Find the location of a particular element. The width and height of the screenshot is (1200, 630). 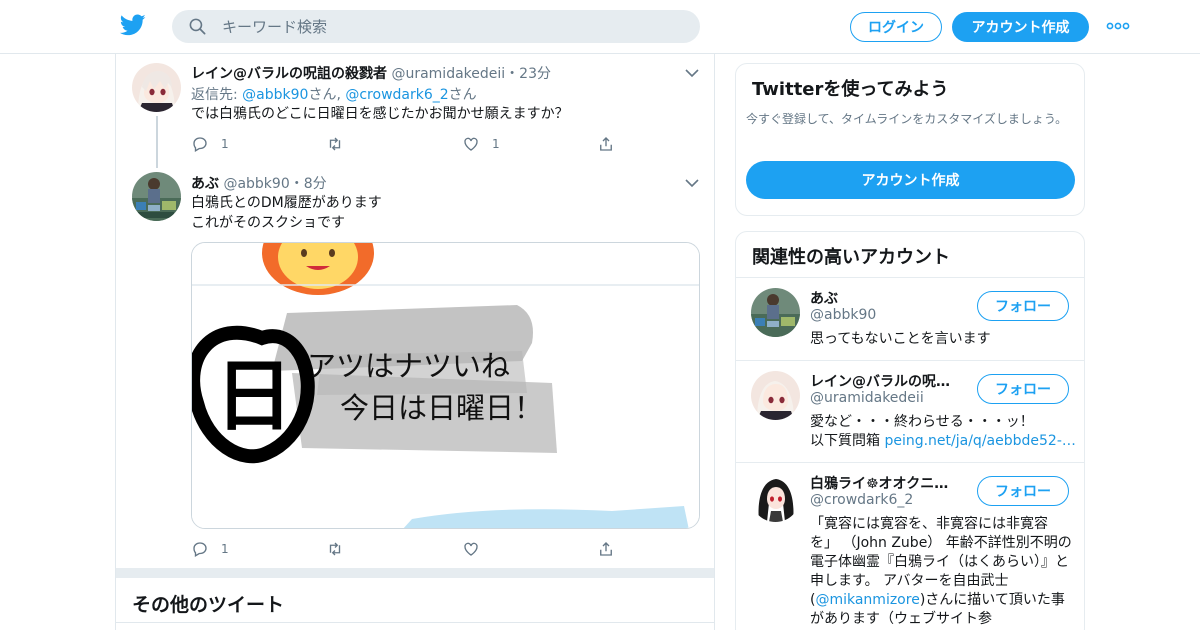

like-button is located at coordinates (471, 549).